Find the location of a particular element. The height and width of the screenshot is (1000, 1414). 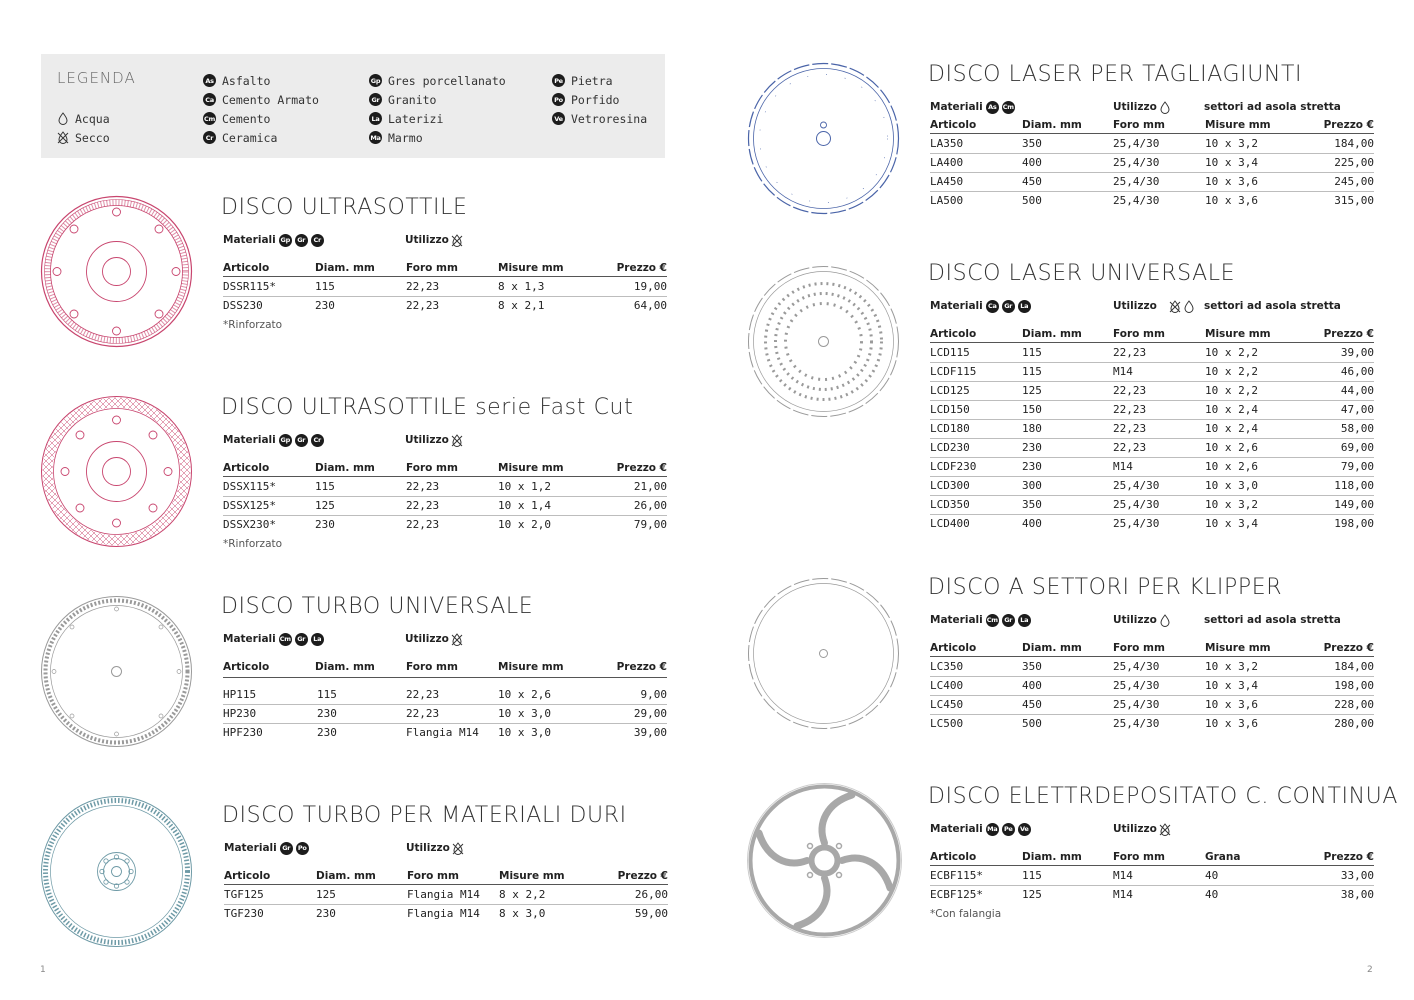

table-cell: 10 x 1,2 is located at coordinates (524, 486).